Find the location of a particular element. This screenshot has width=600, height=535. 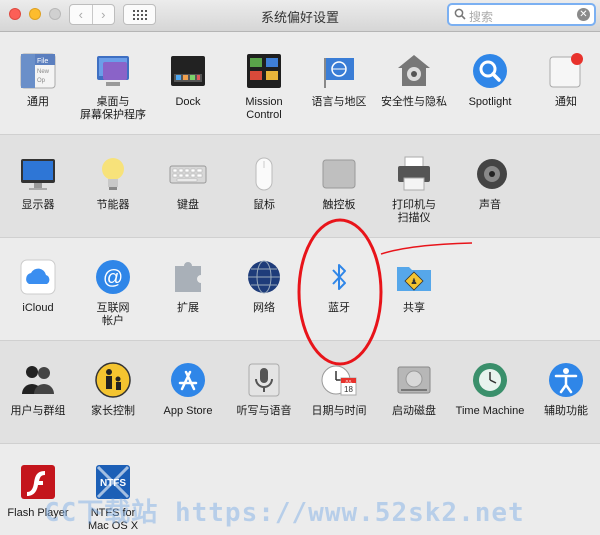

printer-icon is located at coordinates (414, 173).